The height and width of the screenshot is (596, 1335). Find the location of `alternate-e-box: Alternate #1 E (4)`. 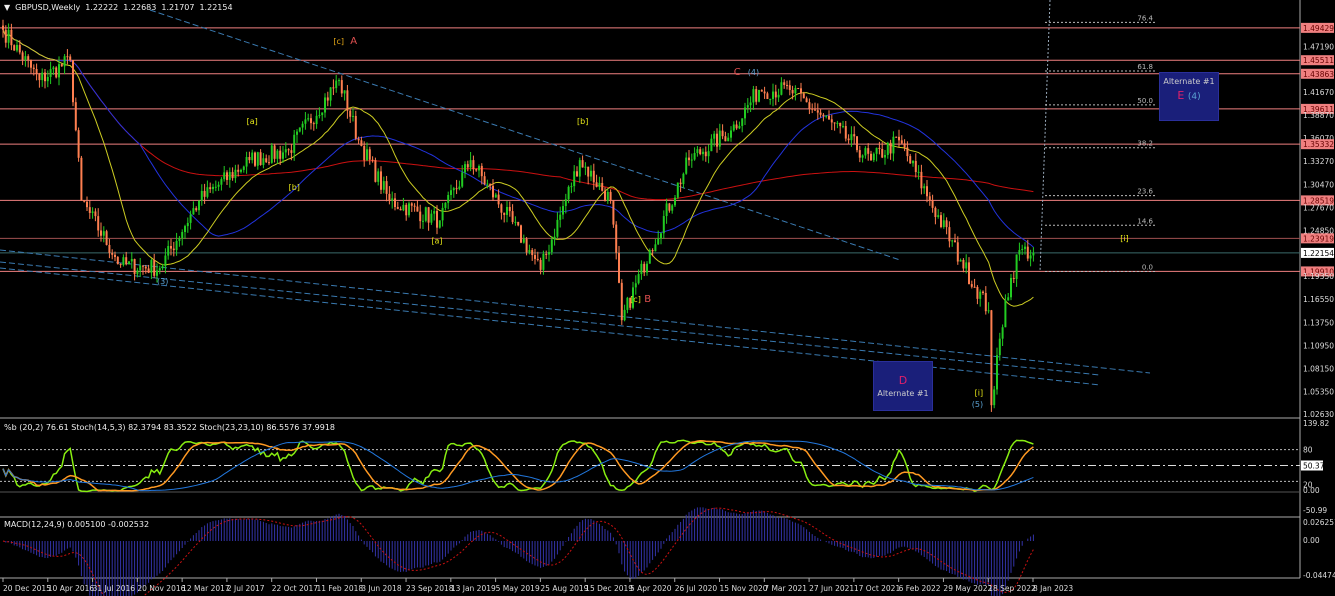

alternate-e-box: Alternate #1 E (4) is located at coordinates (1189, 96).